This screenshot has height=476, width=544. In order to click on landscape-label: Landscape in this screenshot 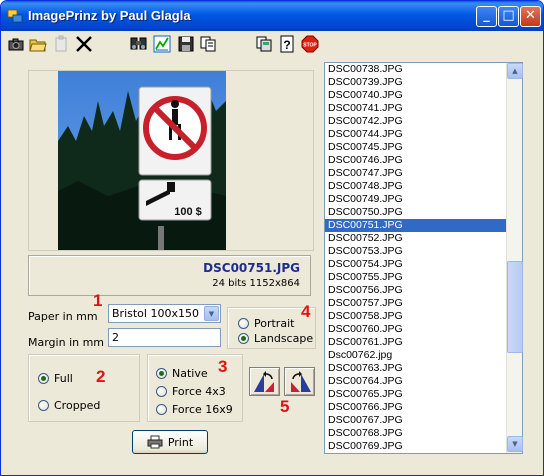, I will do `click(284, 338)`.